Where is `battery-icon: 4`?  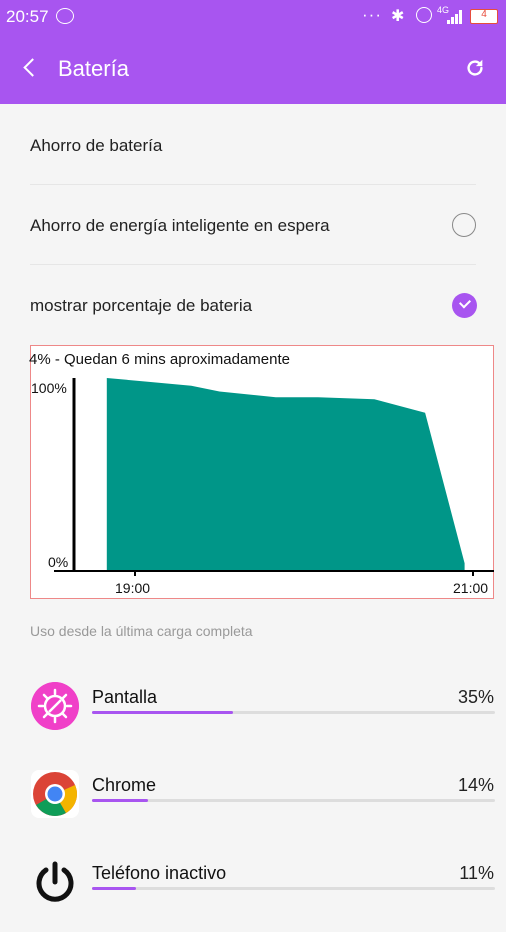
battery-icon: 4 is located at coordinates (484, 16).